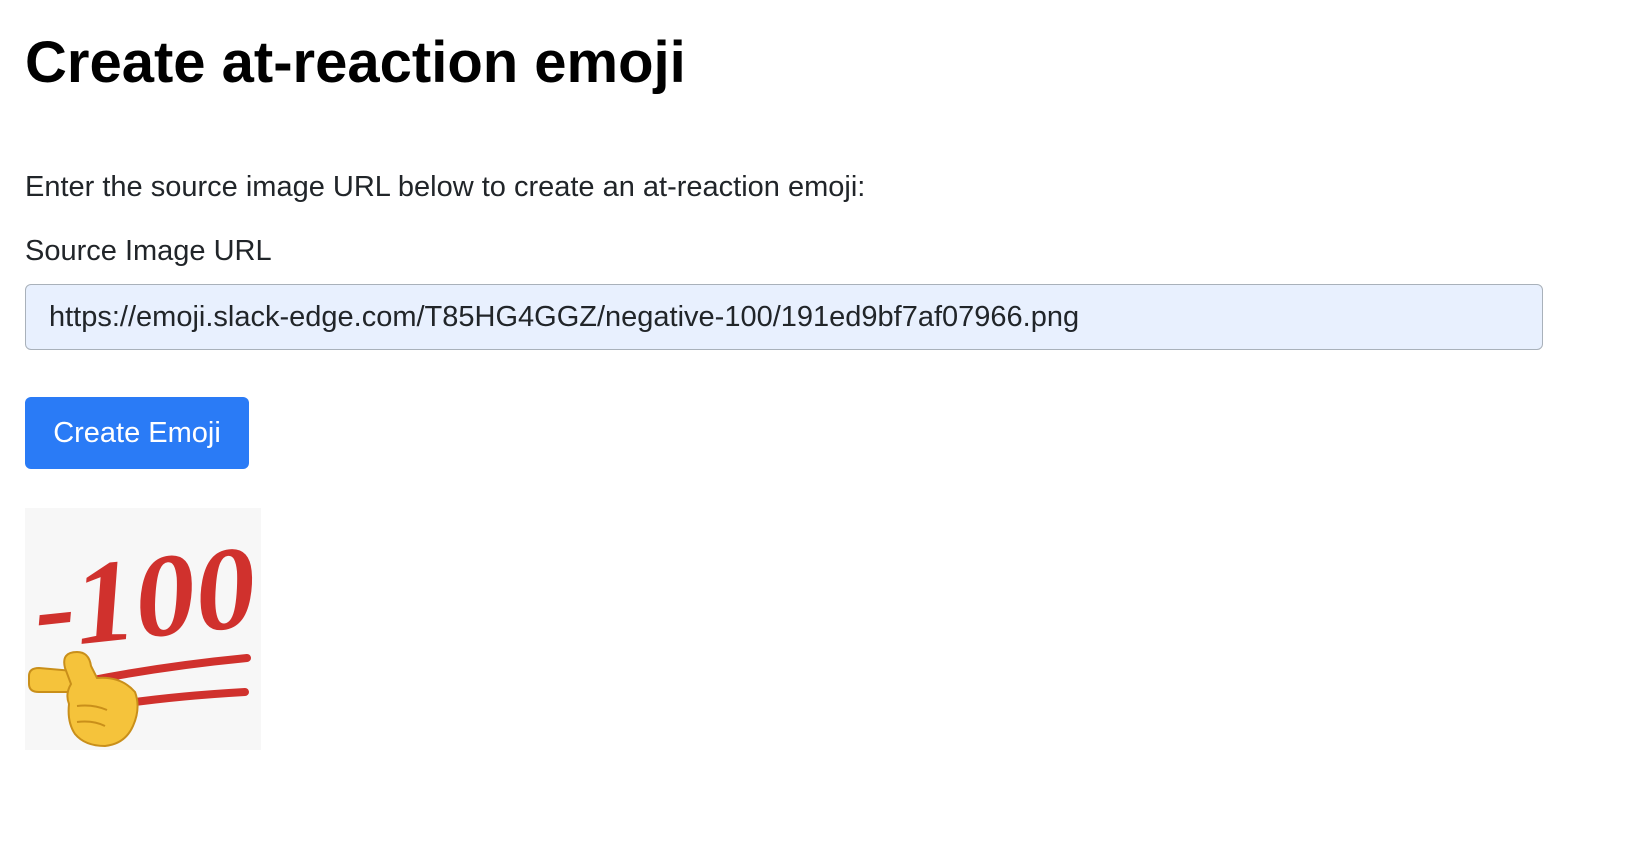 The height and width of the screenshot is (854, 1652). What do you see at coordinates (144, 597) in the screenshot?
I see `emoji-number-text: -100` at bounding box center [144, 597].